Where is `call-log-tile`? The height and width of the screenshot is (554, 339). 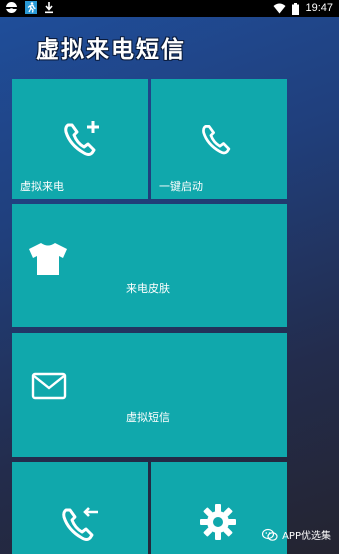 call-log-tile is located at coordinates (80, 508).